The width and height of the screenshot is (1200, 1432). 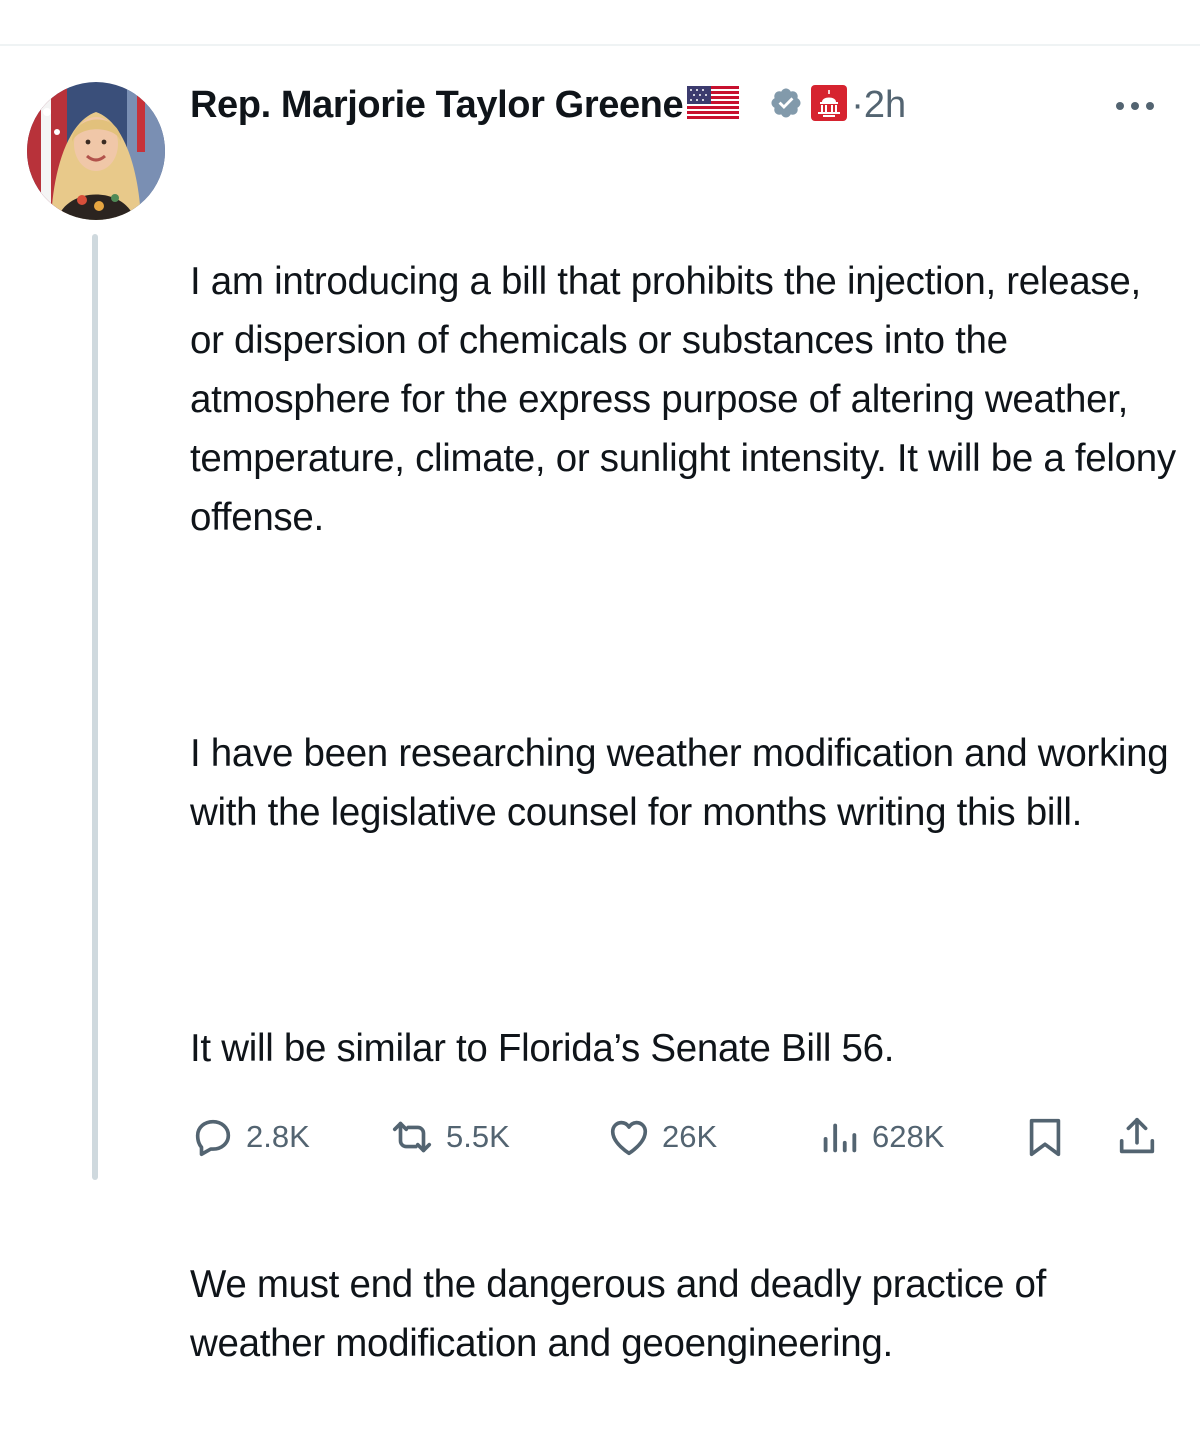 What do you see at coordinates (213, 1138) in the screenshot?
I see `reply-icon` at bounding box center [213, 1138].